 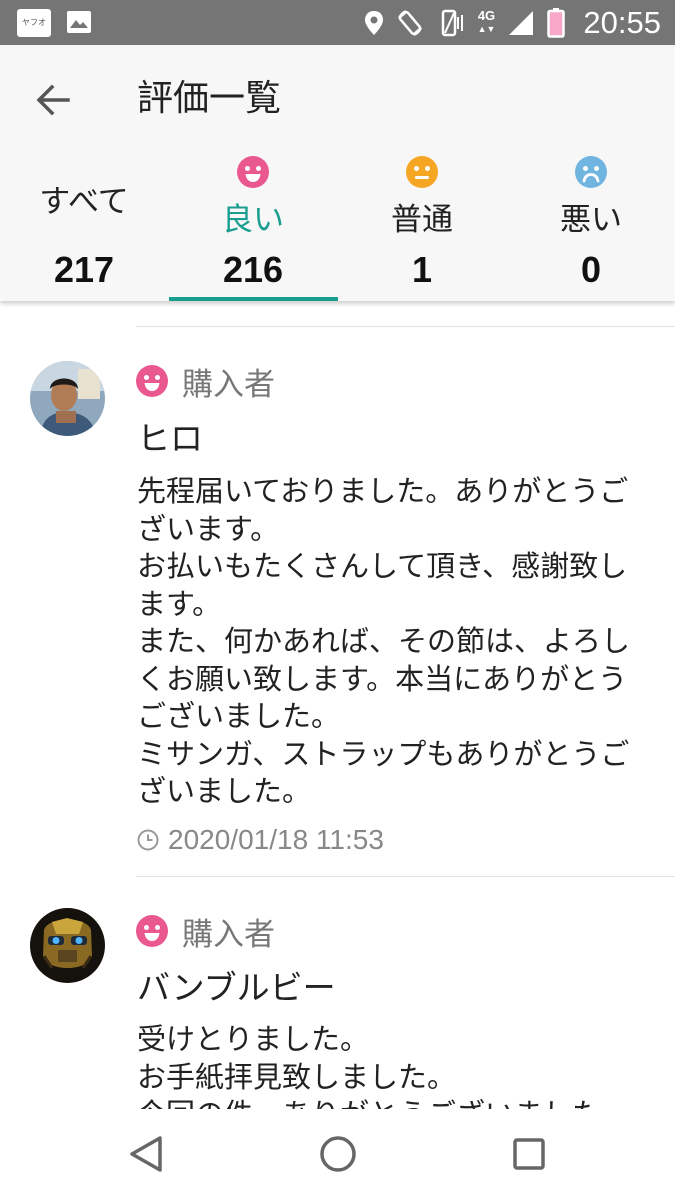 What do you see at coordinates (84, 269) in the screenshot?
I see `tab-count: 217` at bounding box center [84, 269].